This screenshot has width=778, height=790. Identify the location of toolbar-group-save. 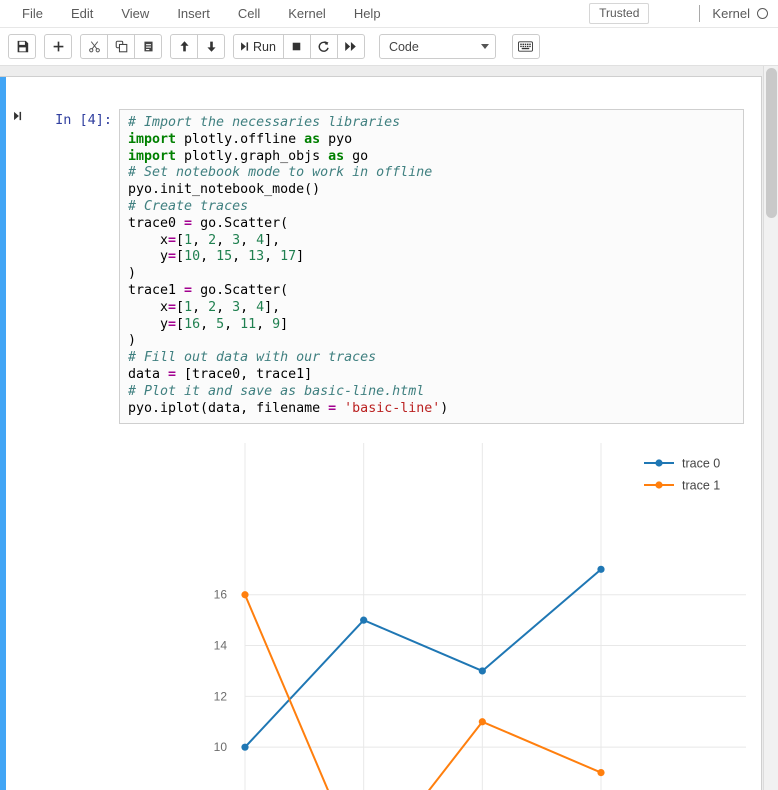
(22, 46).